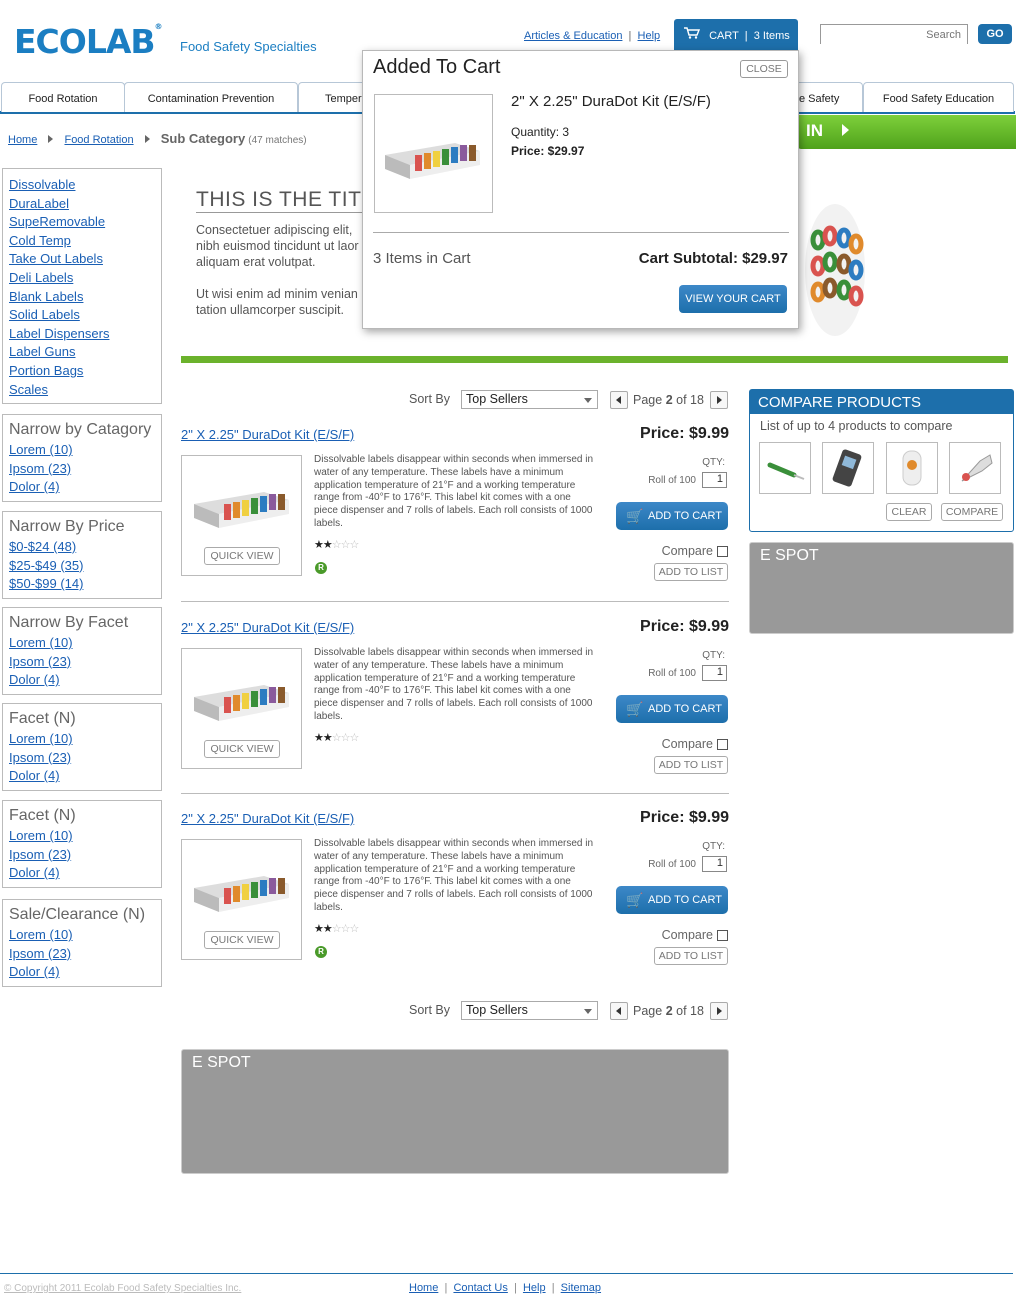  Describe the element at coordinates (713, 462) in the screenshot. I see `qty-label: QTY:` at that location.